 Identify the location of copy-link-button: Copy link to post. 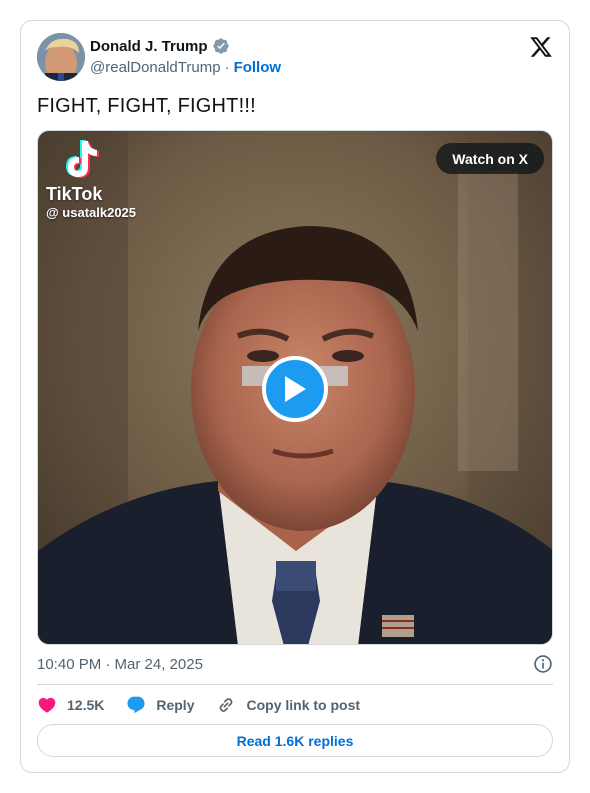
(288, 705).